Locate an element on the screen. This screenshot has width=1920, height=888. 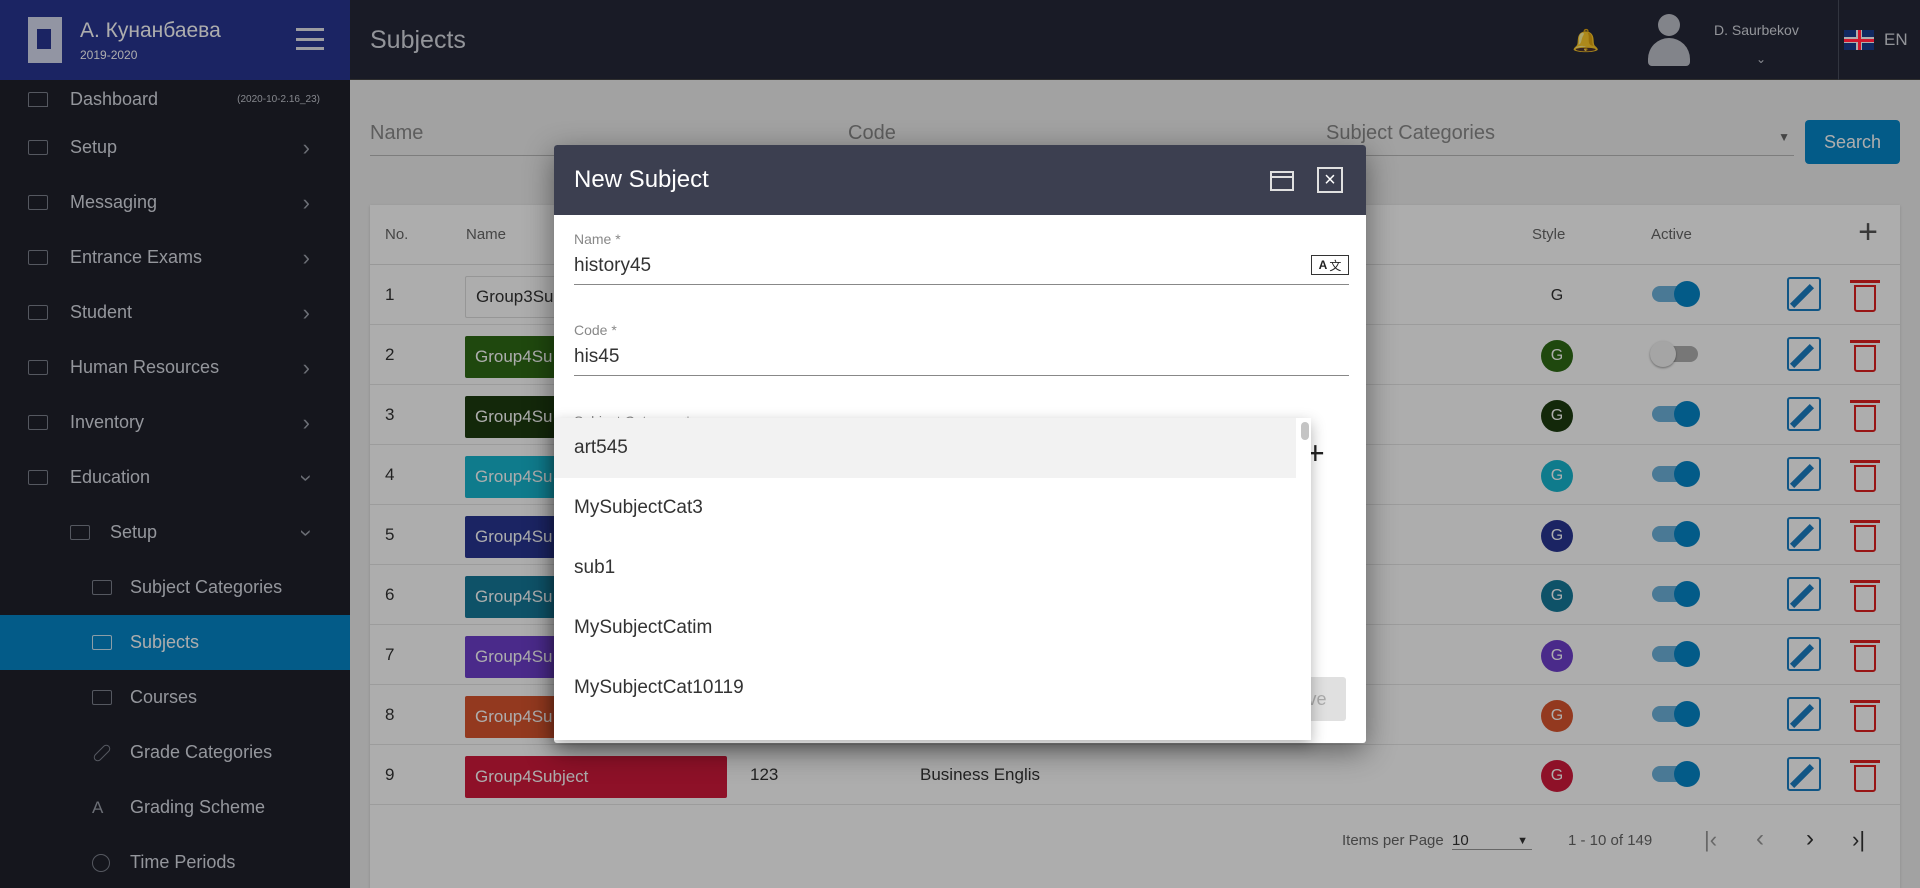
close-icon: × is located at coordinates (1330, 180).